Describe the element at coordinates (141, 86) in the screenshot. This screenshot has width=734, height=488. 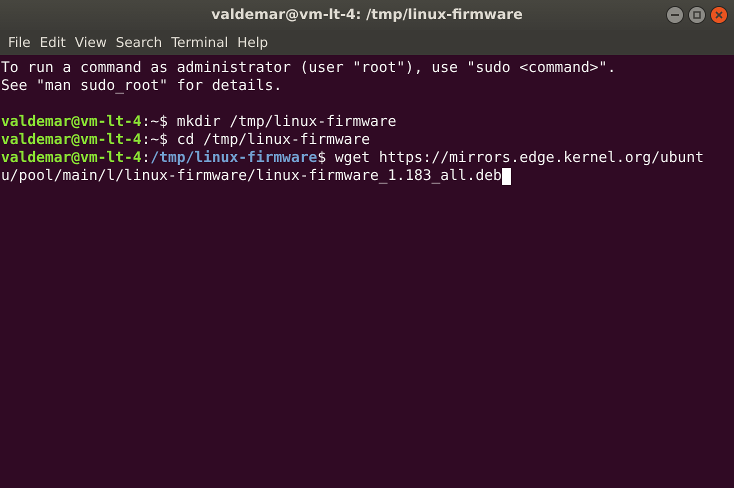
I see `terminal-text: See "man sudo_root" for details.` at that location.